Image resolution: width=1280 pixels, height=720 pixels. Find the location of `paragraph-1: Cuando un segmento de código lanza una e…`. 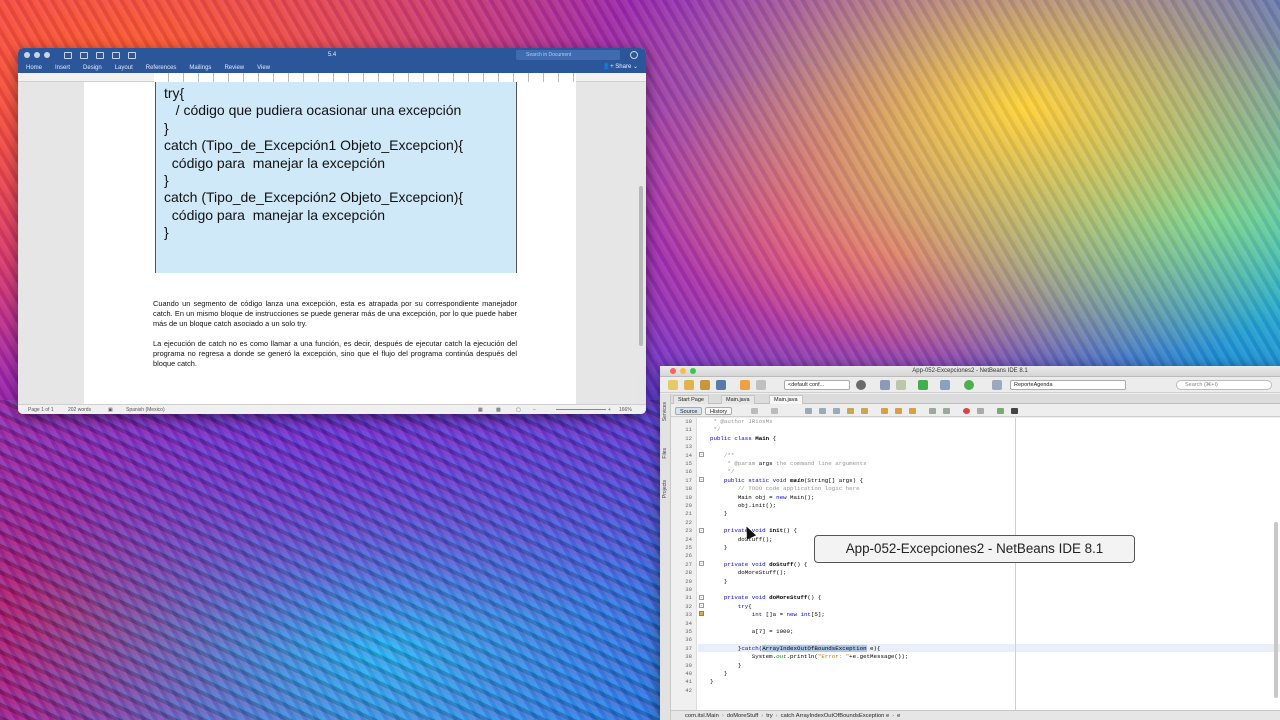

paragraph-1: Cuando un segmento de código lanza una e… is located at coordinates (335, 313).